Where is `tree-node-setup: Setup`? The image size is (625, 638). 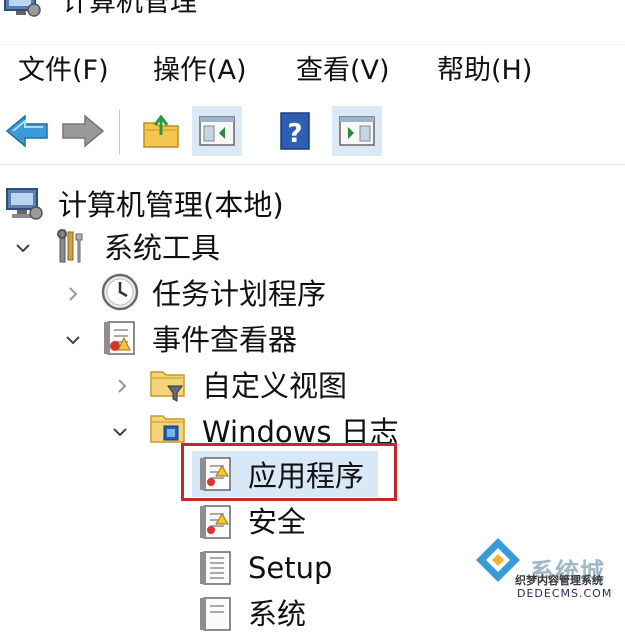
tree-node-setup: Setup is located at coordinates (342, 568).